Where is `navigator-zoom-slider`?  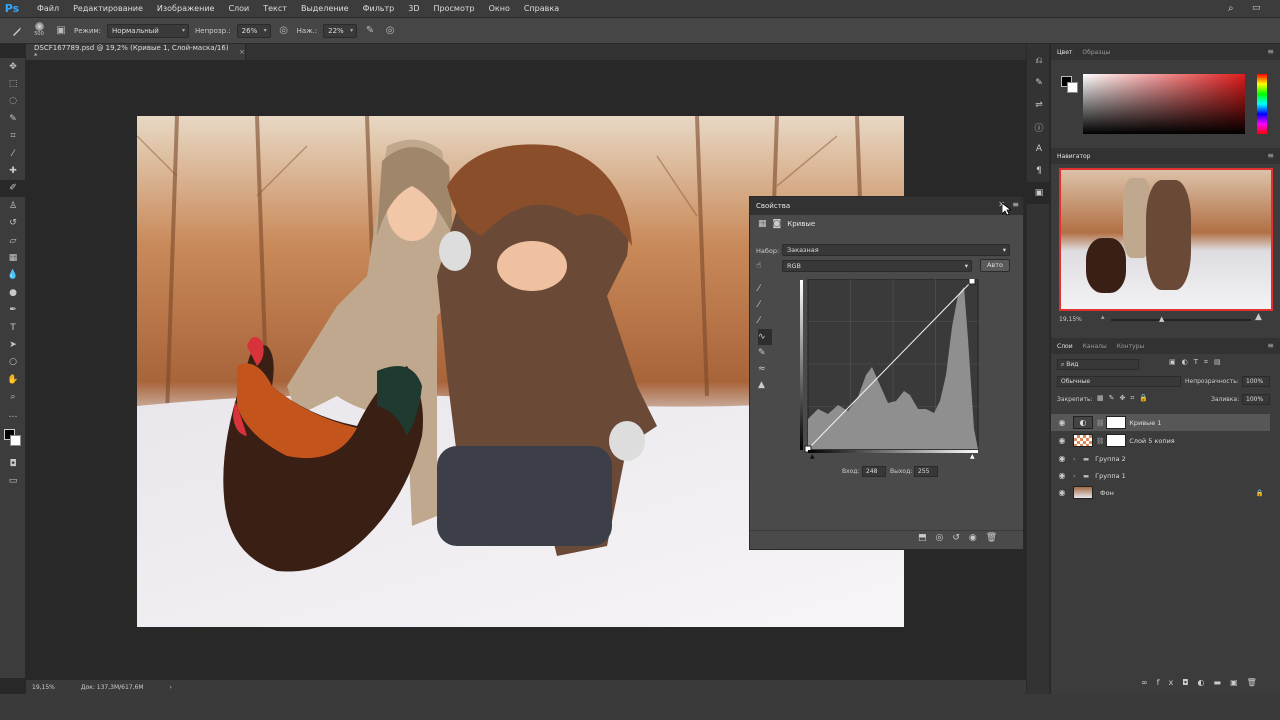
navigator-zoom-slider is located at coordinates (1181, 320).